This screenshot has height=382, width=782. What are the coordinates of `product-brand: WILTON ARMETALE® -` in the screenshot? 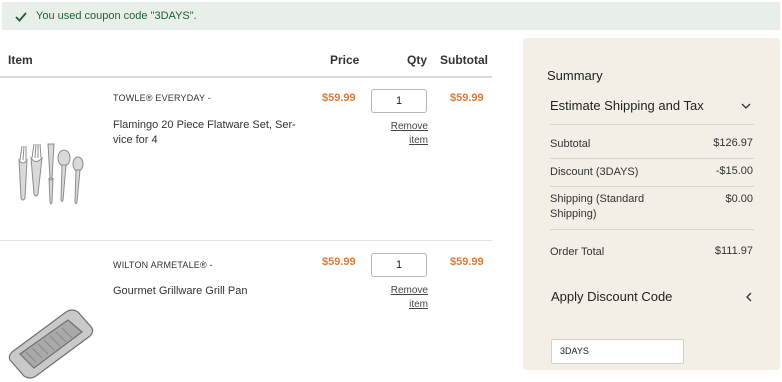 It's located at (163, 265).